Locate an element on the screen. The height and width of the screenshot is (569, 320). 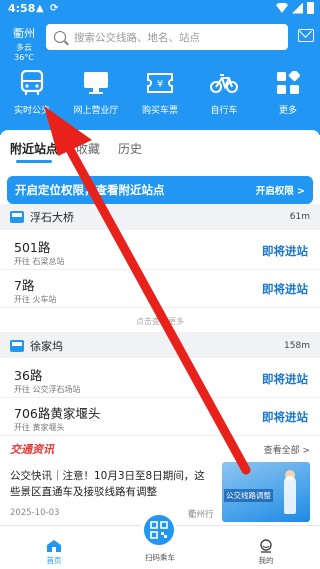
route-row: 36路 开往 公交浮石场站 即将进站 is located at coordinates (160, 379).